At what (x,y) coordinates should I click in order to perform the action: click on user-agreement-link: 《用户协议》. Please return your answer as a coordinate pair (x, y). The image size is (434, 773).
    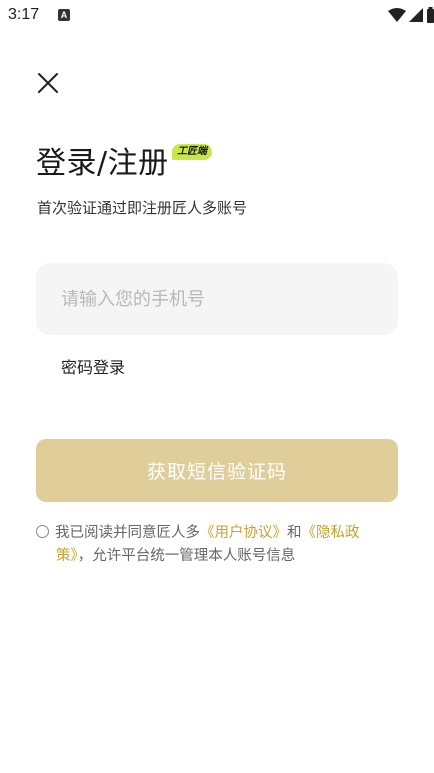
    Looking at the image, I should click on (243, 533).